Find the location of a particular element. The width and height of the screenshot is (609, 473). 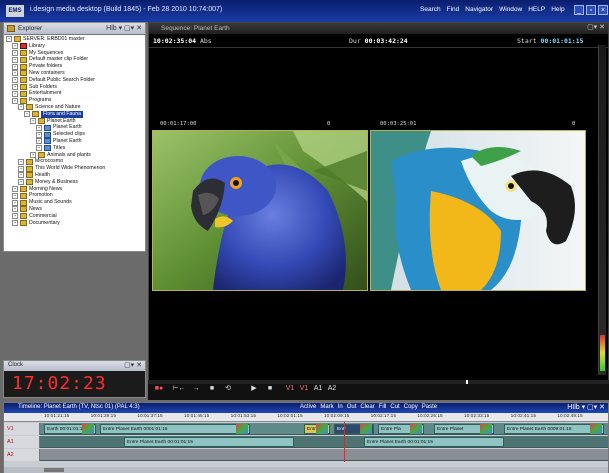

track-v1-toggle: V1 is located at coordinates (290, 389).